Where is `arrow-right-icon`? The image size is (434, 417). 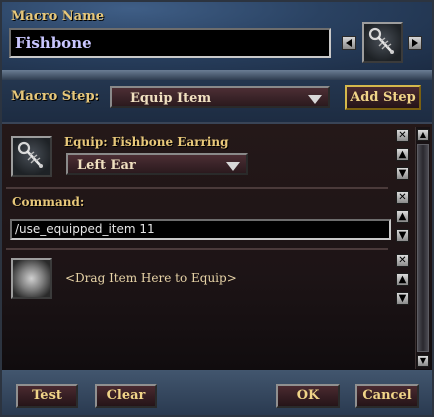
arrow-right-icon is located at coordinates (415, 43).